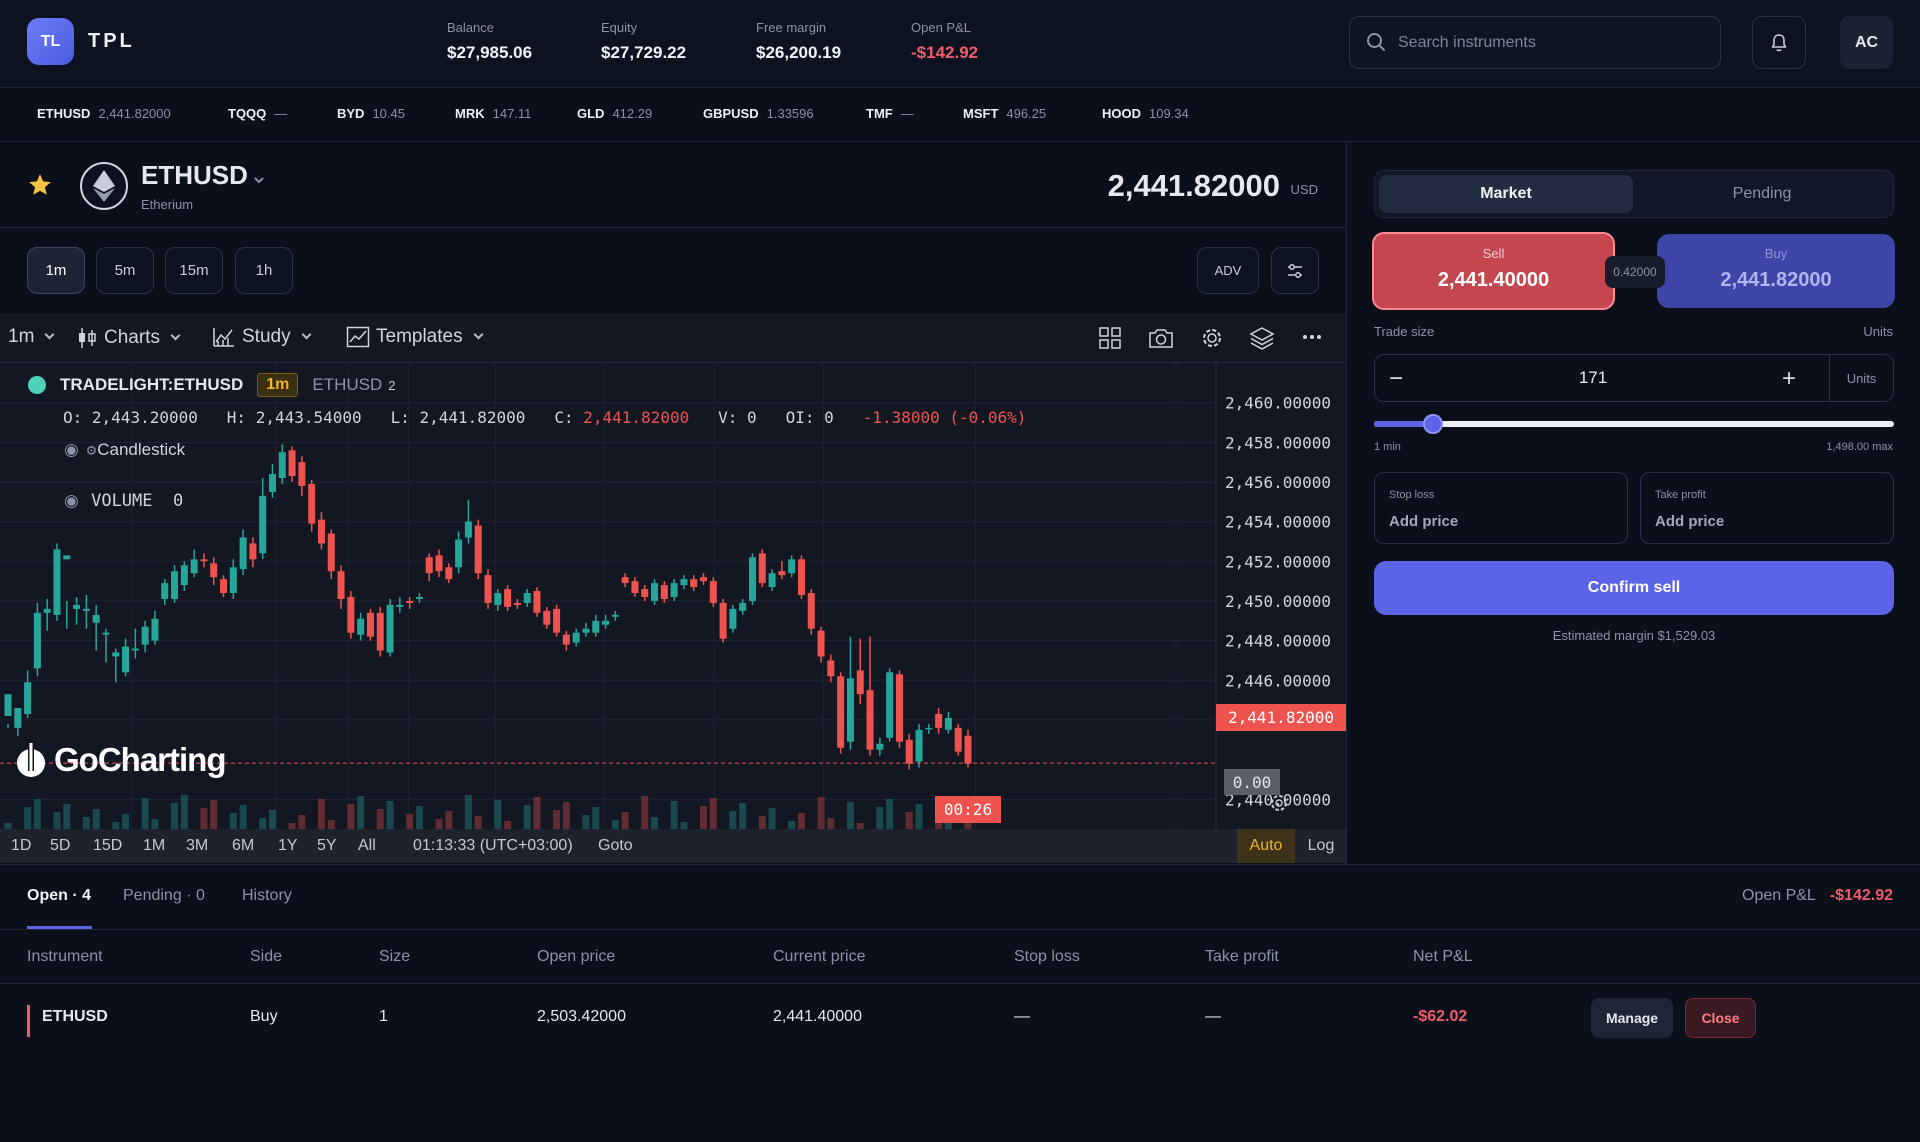 This screenshot has width=1920, height=1142. What do you see at coordinates (615, 846) in the screenshot?
I see `goto-button: Goto` at bounding box center [615, 846].